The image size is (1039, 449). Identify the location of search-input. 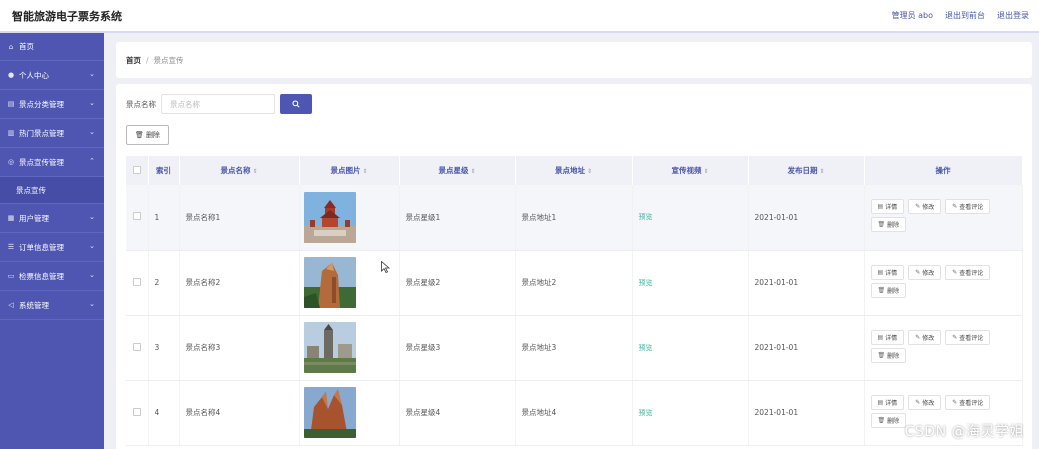
(218, 104).